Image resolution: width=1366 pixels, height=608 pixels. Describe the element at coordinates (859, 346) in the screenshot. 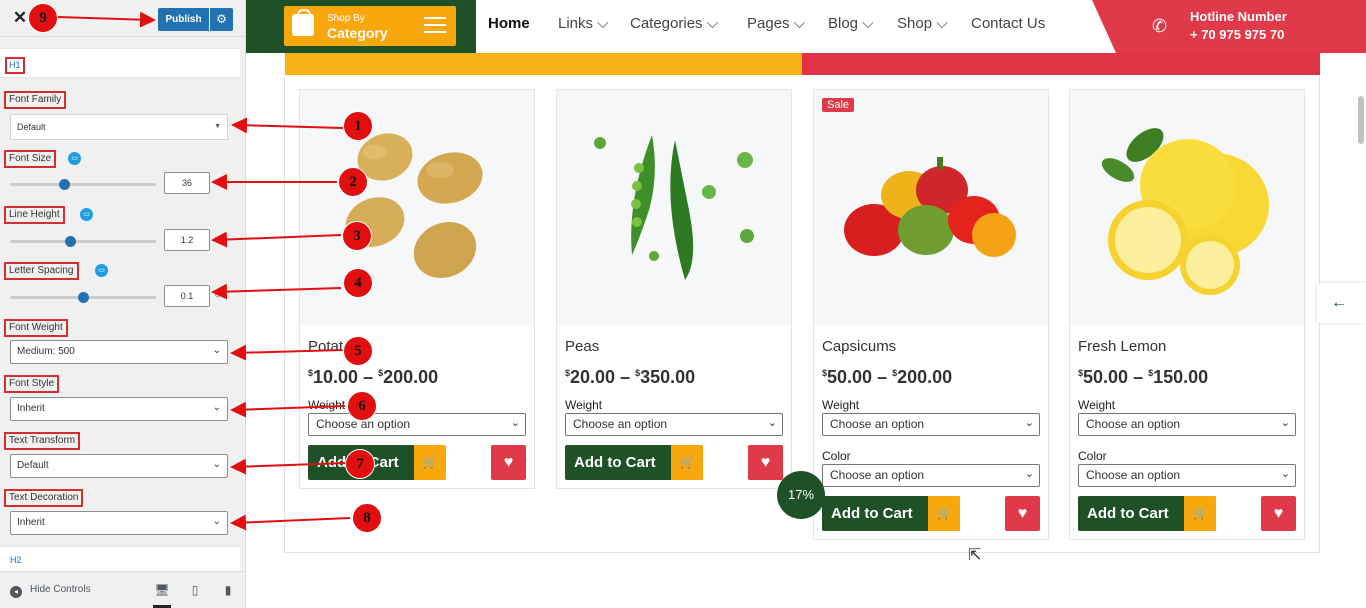

I see `product-name: Capsicums` at that location.